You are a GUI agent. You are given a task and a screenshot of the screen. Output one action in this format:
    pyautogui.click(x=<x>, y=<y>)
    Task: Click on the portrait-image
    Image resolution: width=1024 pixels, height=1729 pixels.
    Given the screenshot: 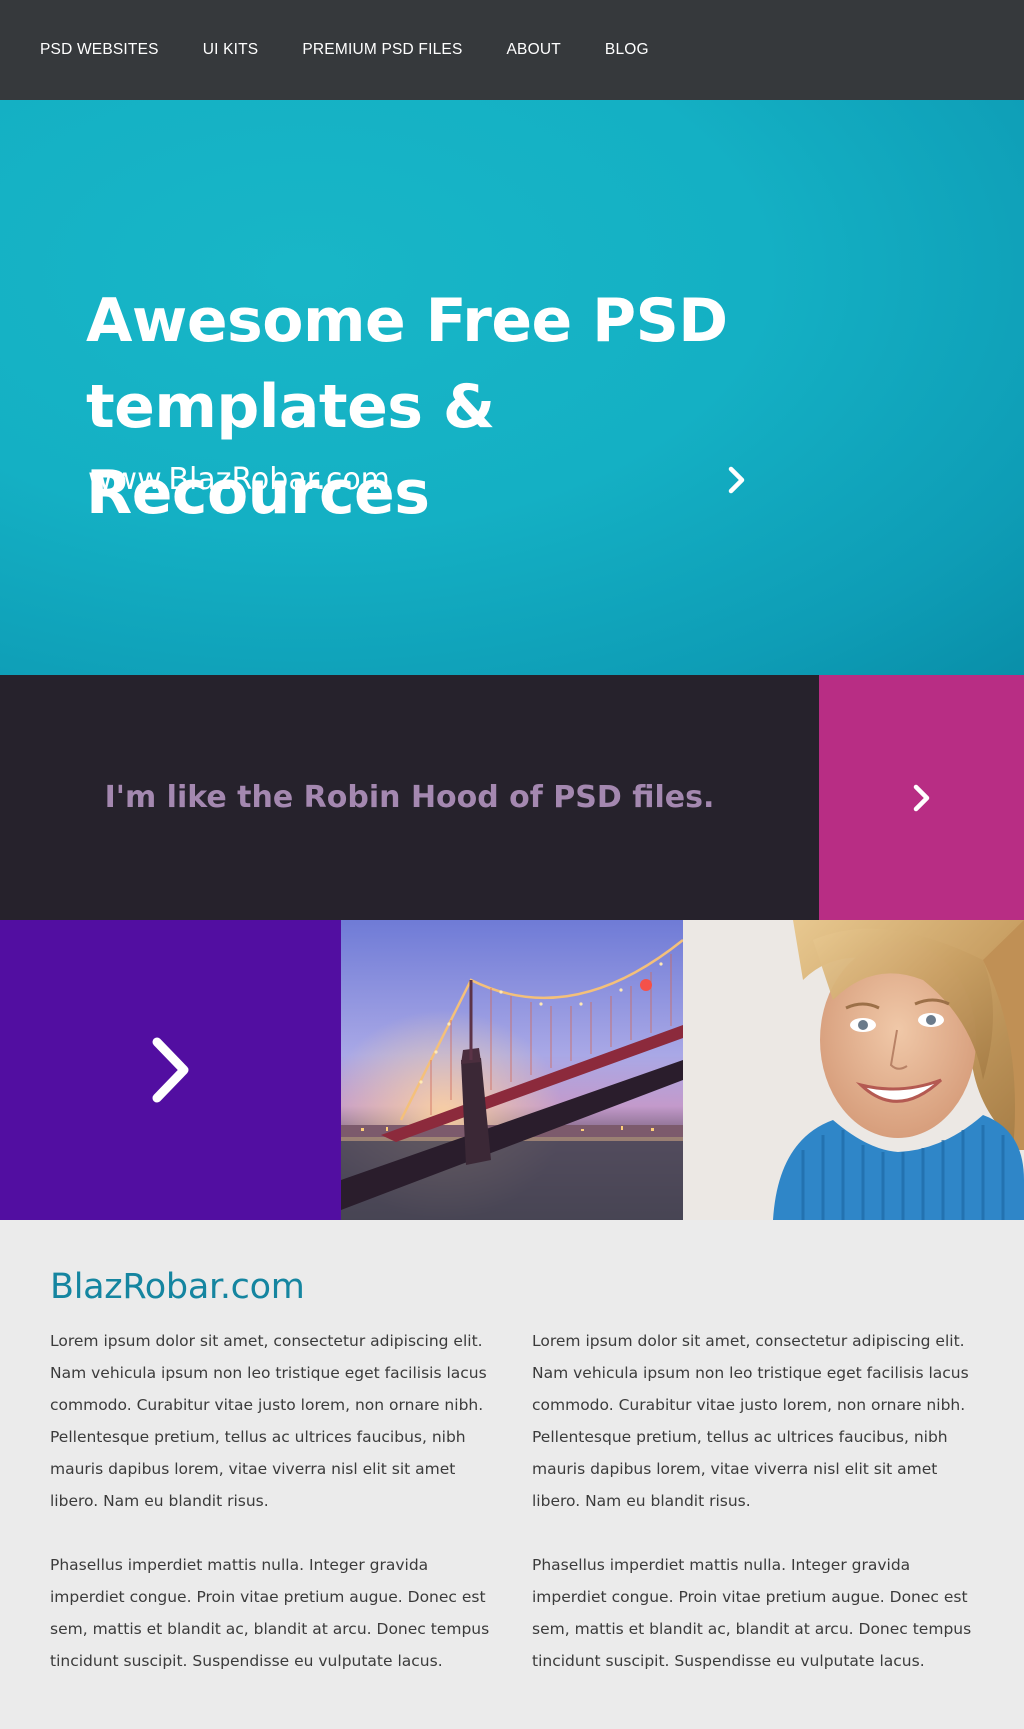 What is the action you would take?
    pyautogui.click(x=853, y=1070)
    